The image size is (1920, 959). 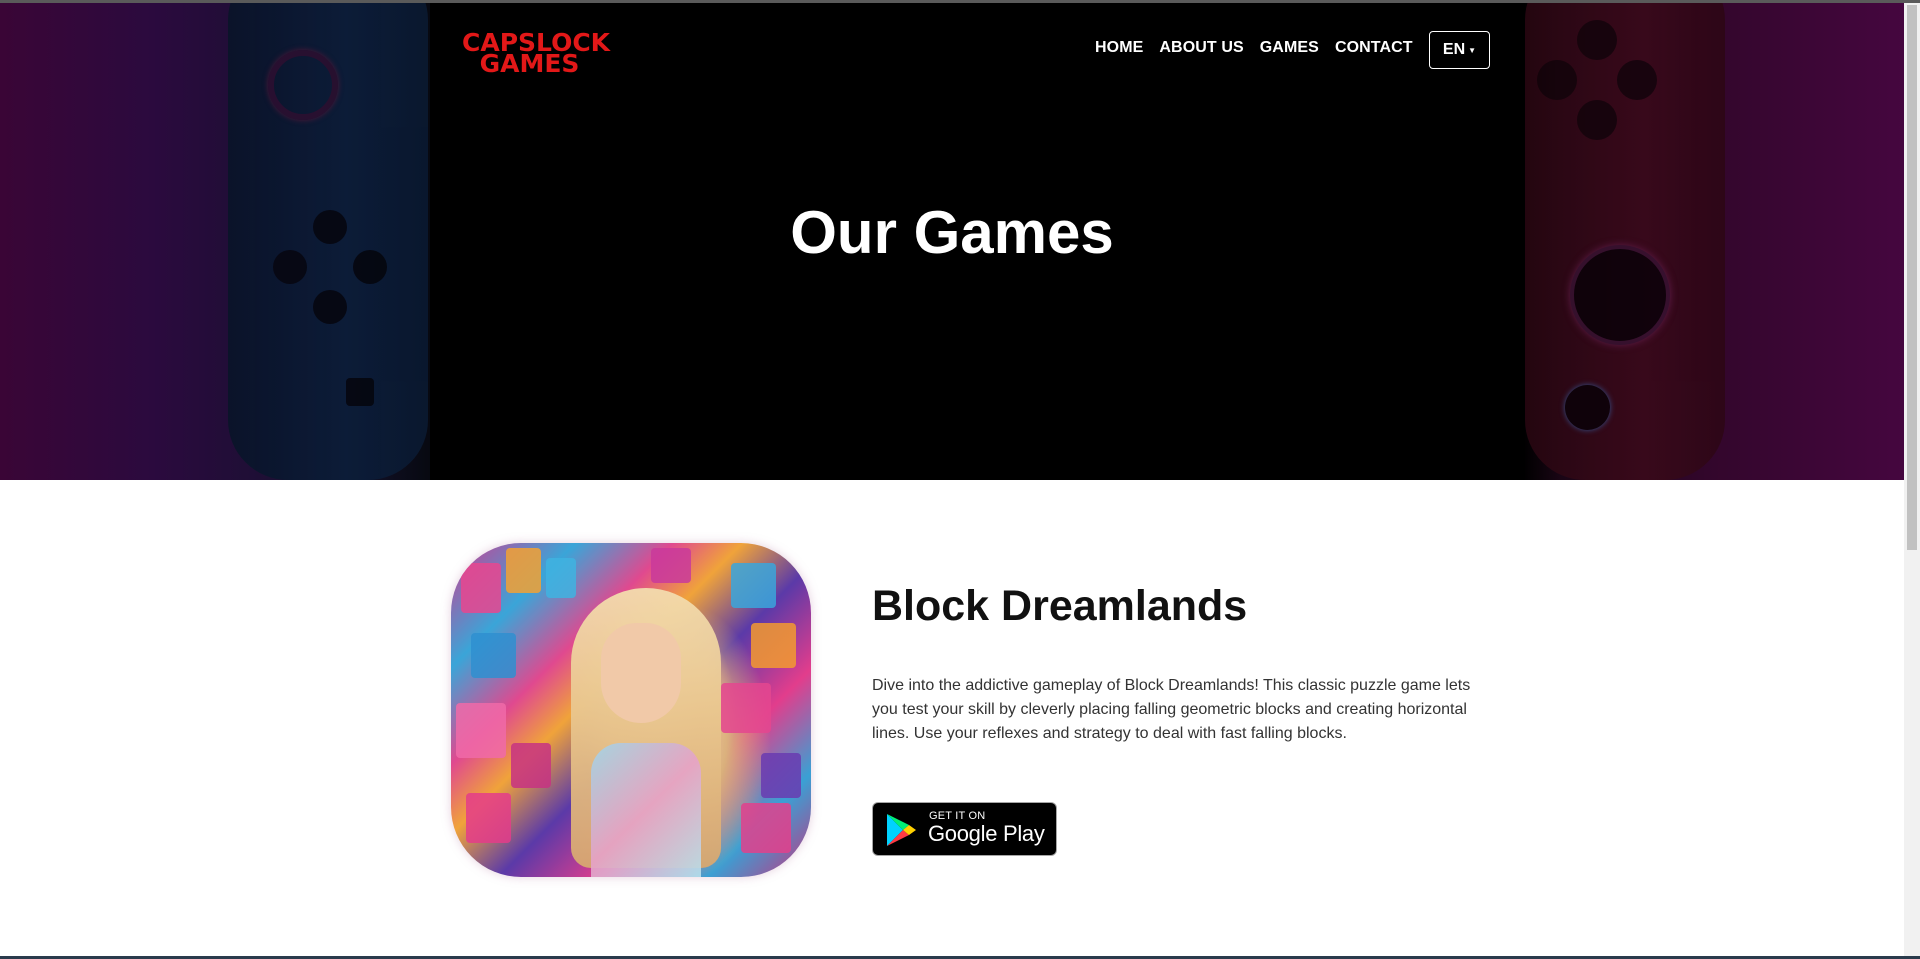 I want to click on nav-home: HOME, so click(x=1119, y=48).